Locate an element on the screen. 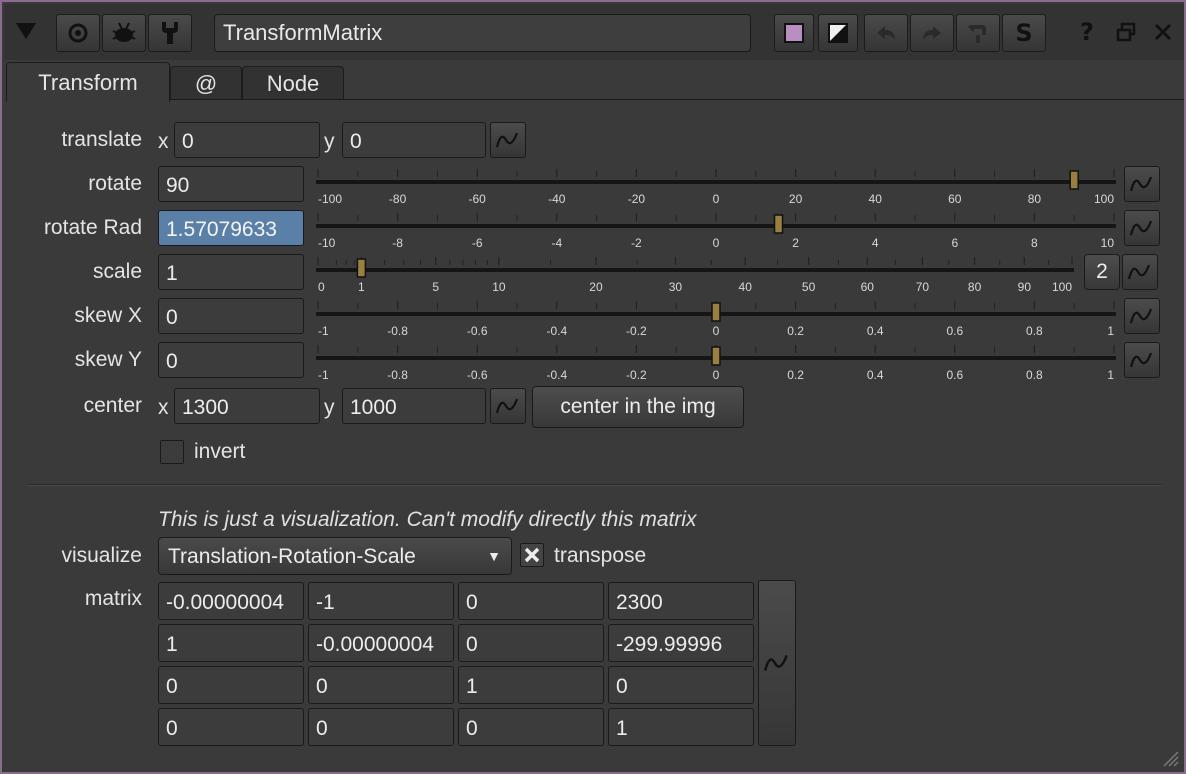 The height and width of the screenshot is (774, 1186). tab-transform: Transform is located at coordinates (88, 82).